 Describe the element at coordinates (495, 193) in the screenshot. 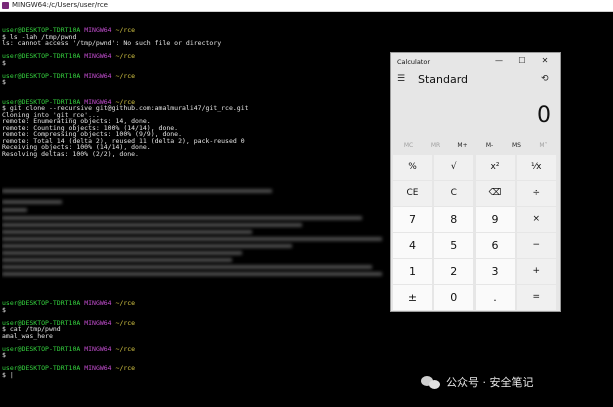

I see `key-button: ⌫` at that location.